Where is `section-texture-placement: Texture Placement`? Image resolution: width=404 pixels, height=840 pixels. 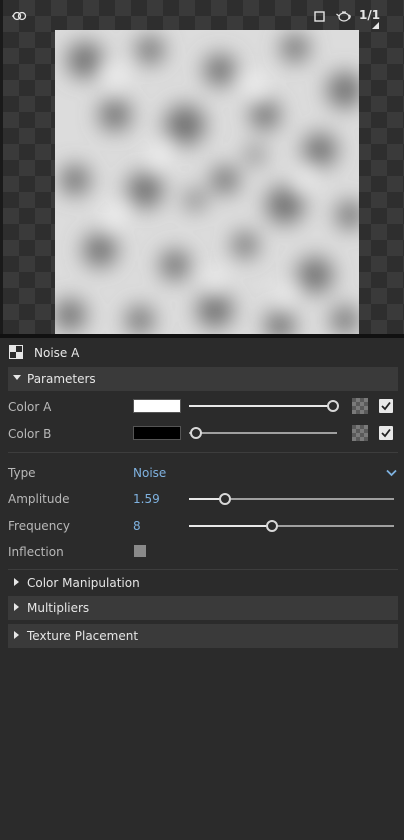
section-texture-placement: Texture Placement is located at coordinates (203, 636).